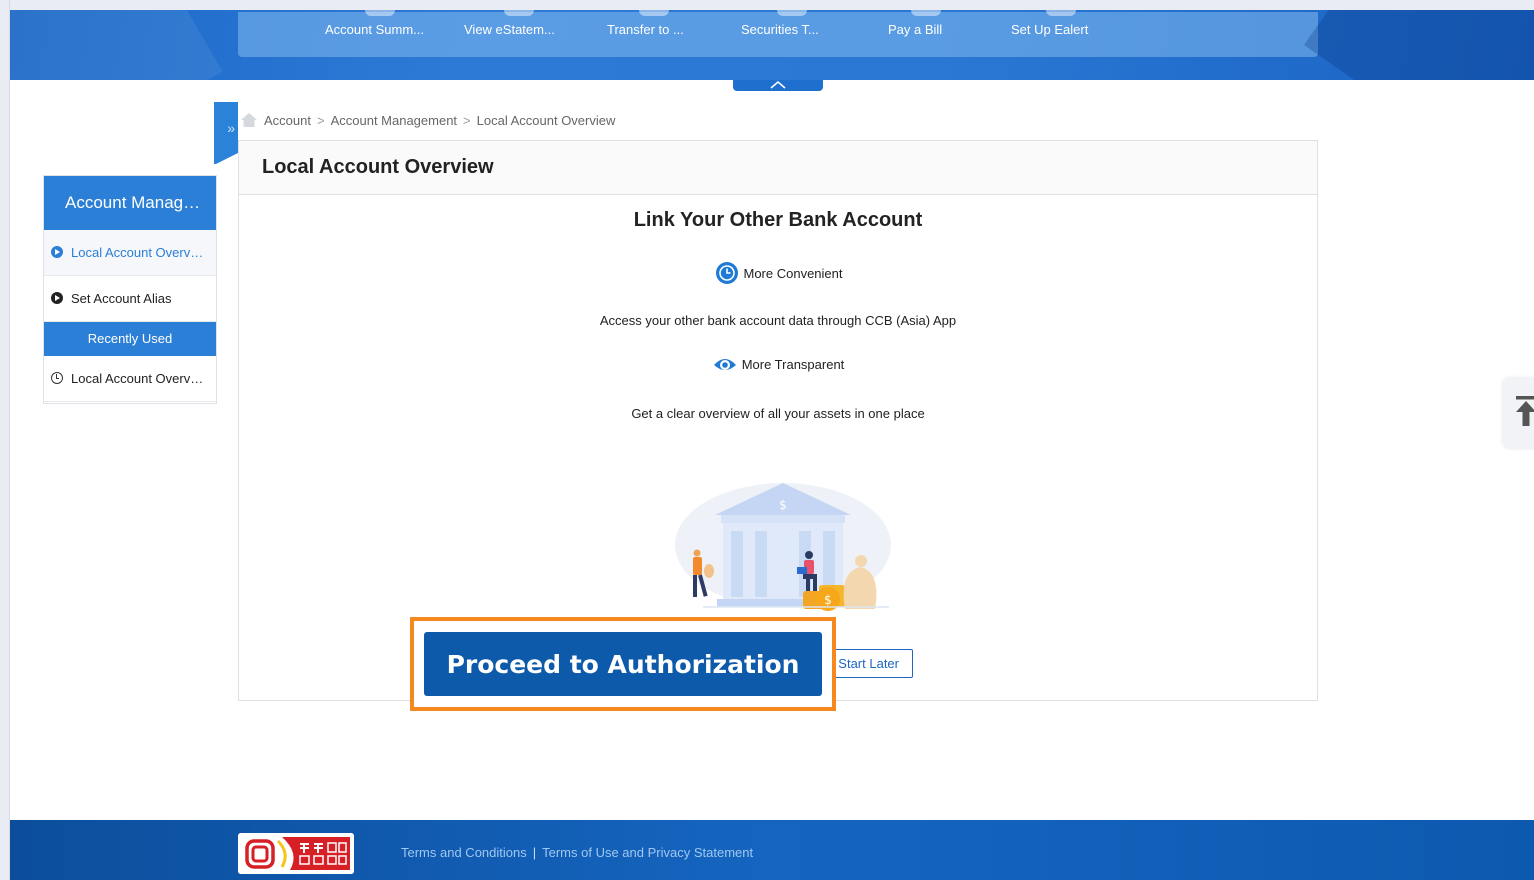  I want to click on quick-nav-pay-bill: Pay a Bill, so click(915, 29).